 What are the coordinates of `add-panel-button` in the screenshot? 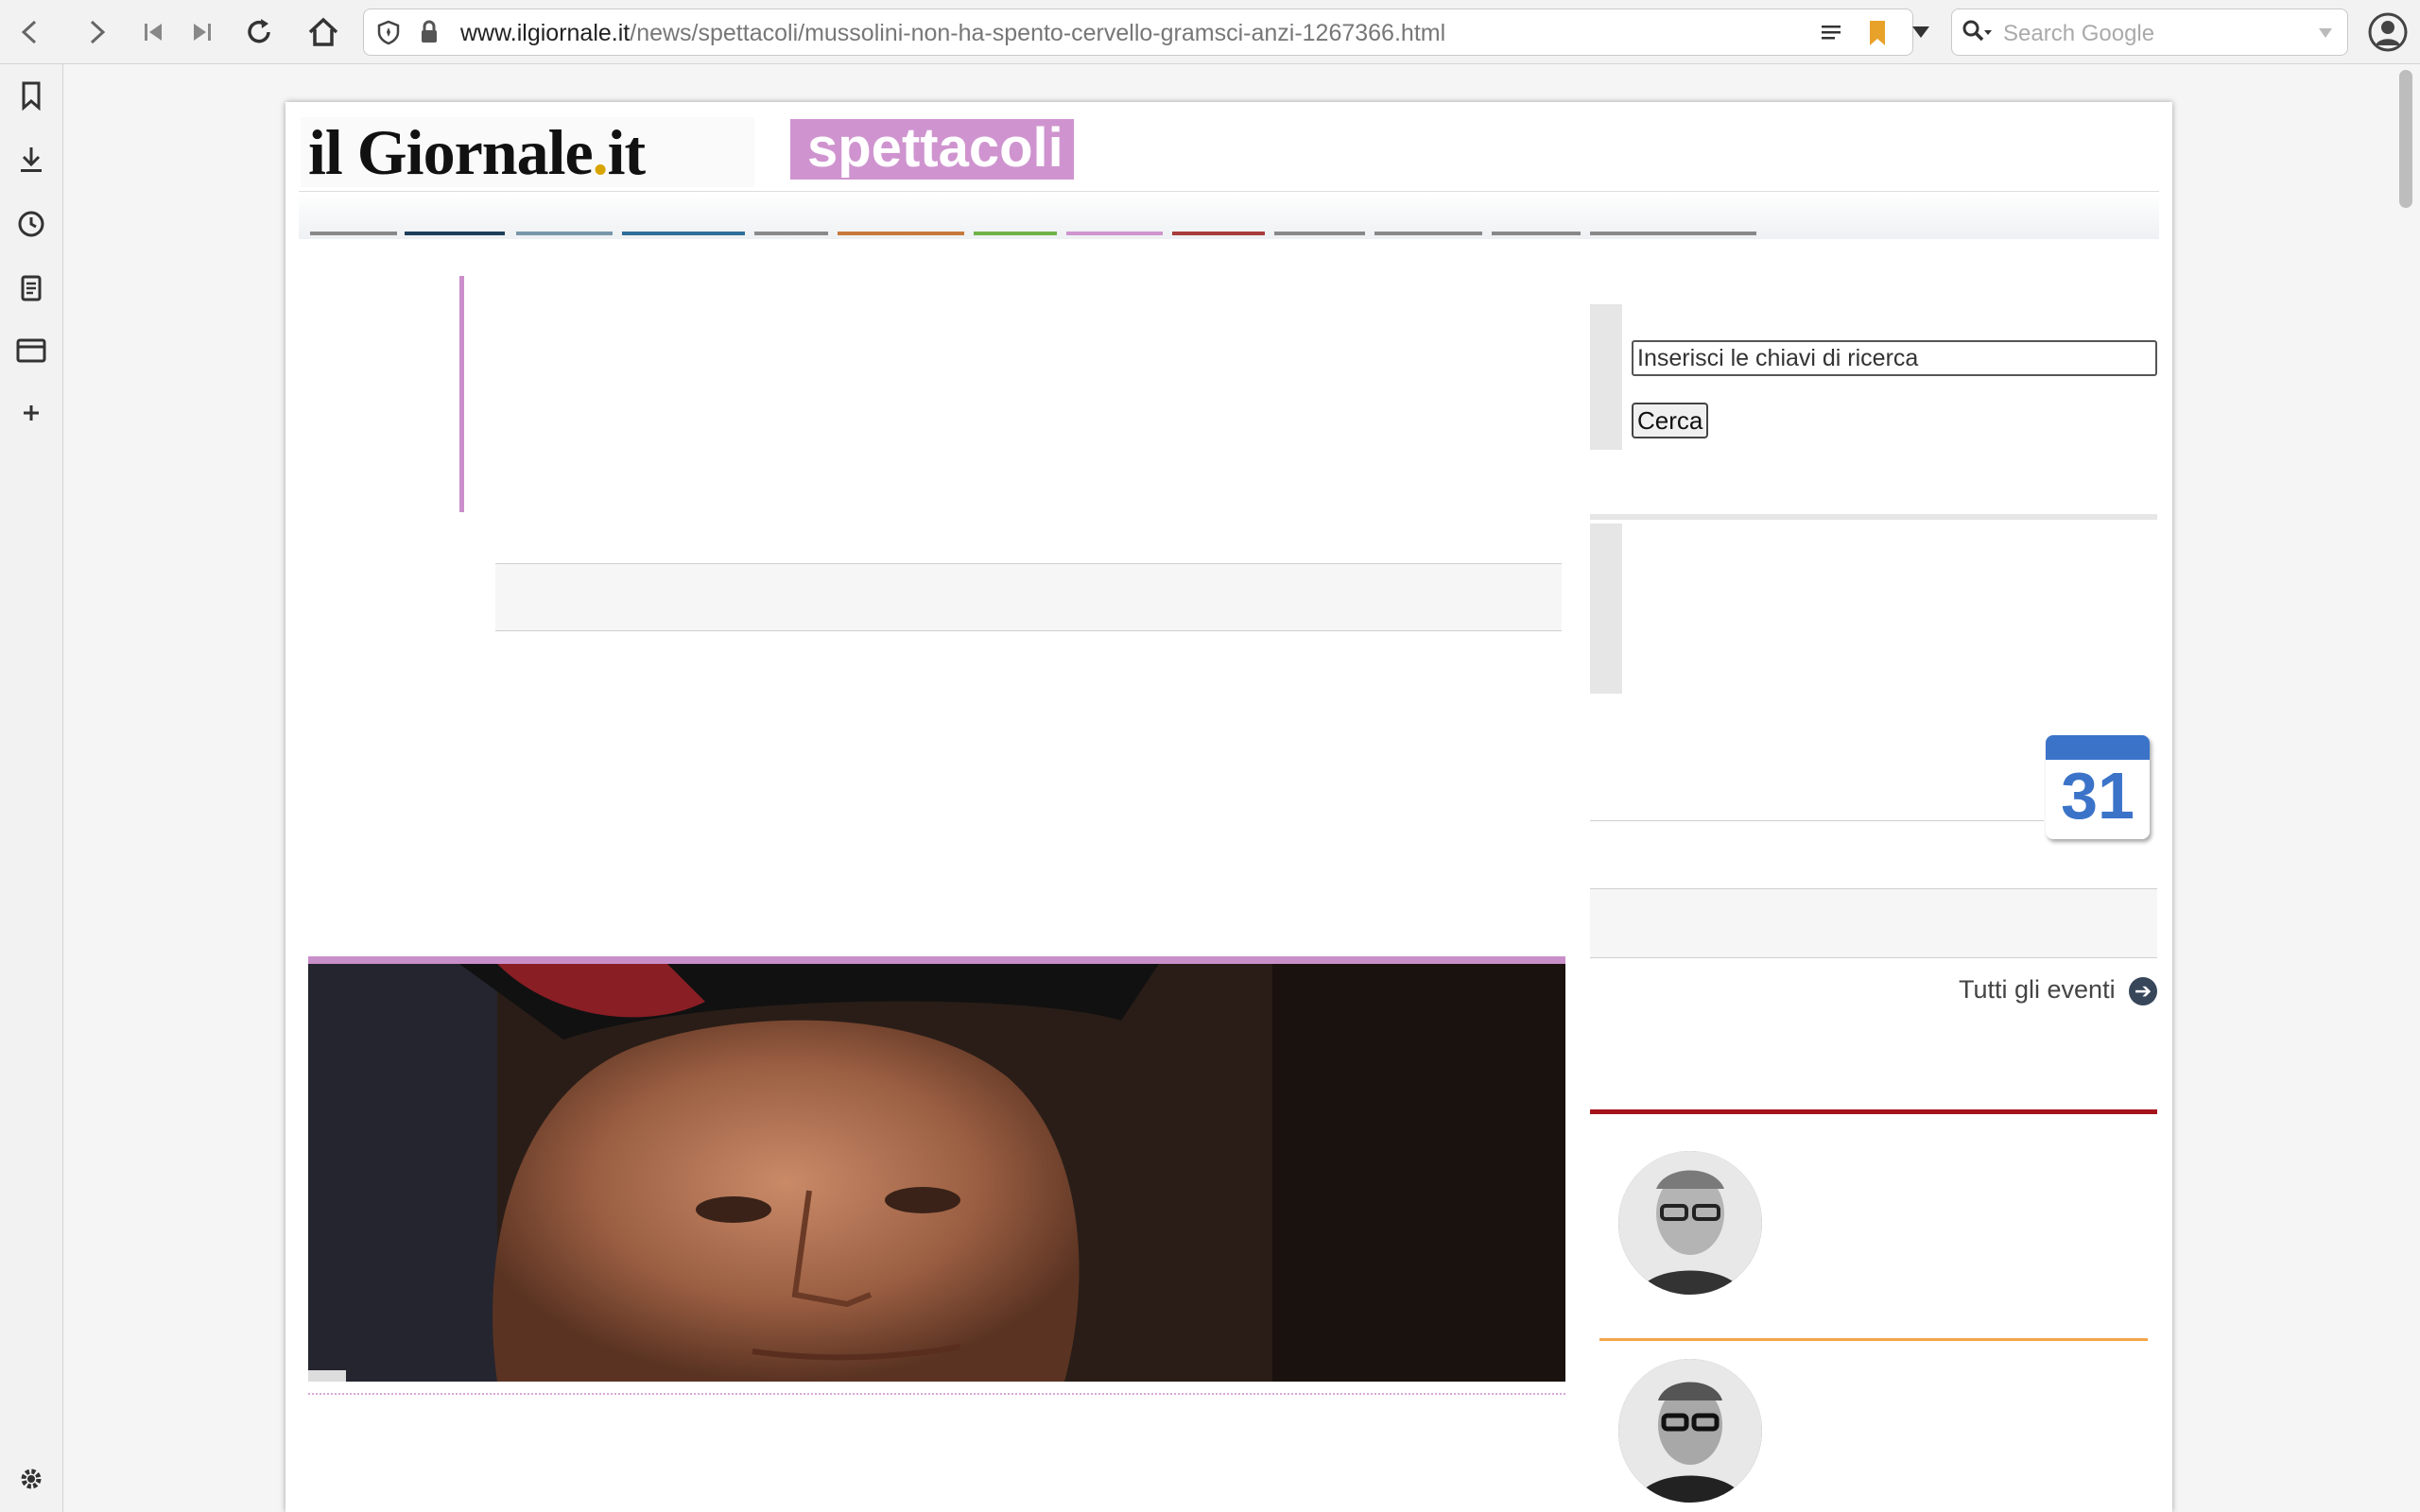 It's located at (31, 413).